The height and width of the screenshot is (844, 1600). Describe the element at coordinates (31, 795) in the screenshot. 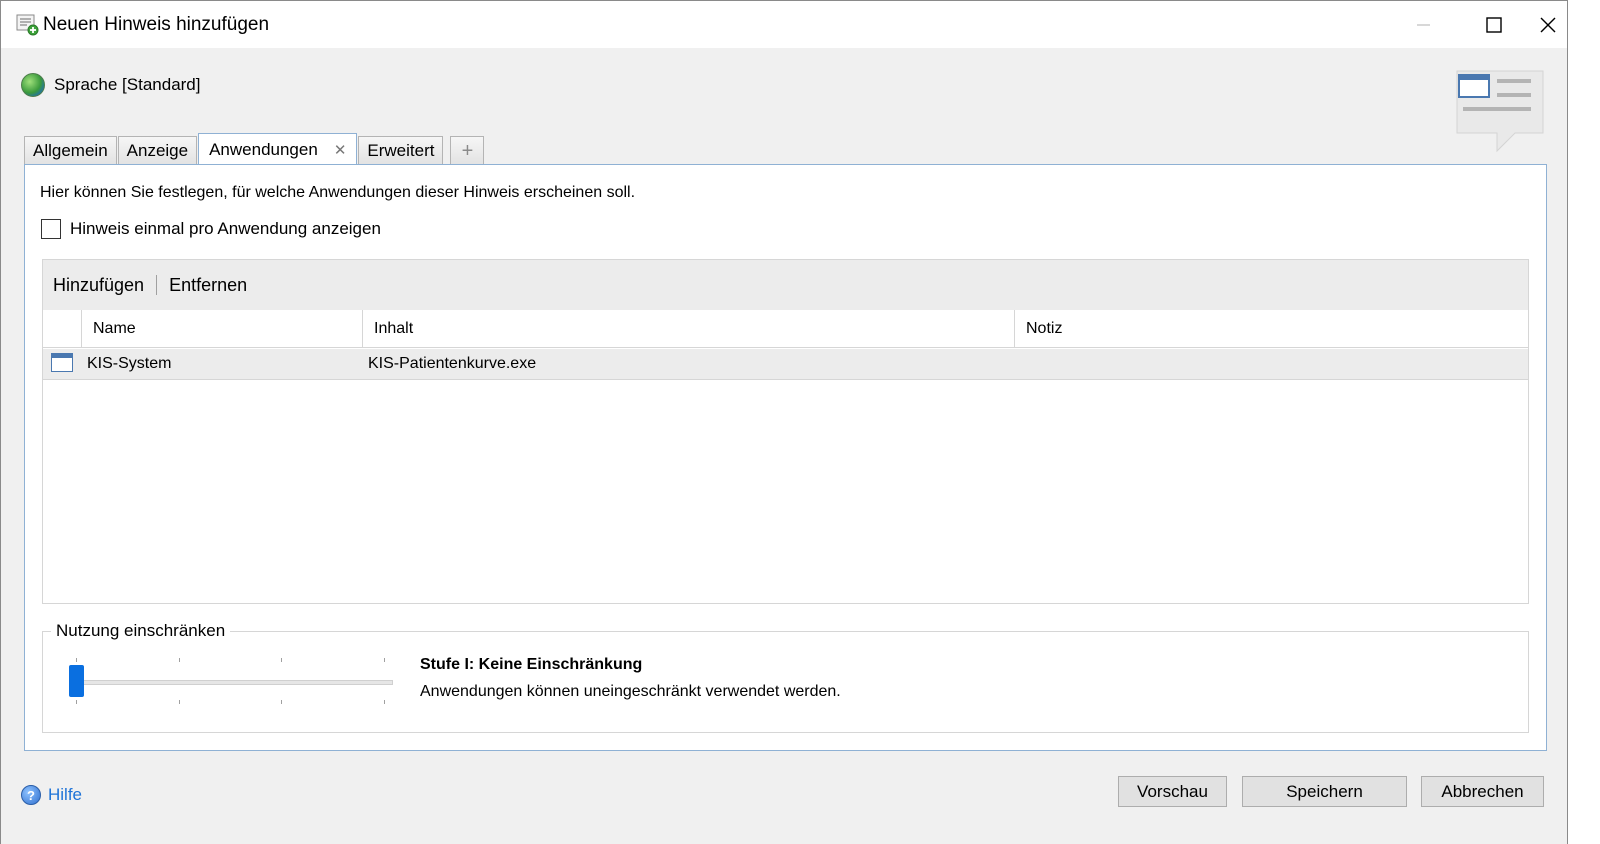

I see `help-icon: ?` at that location.